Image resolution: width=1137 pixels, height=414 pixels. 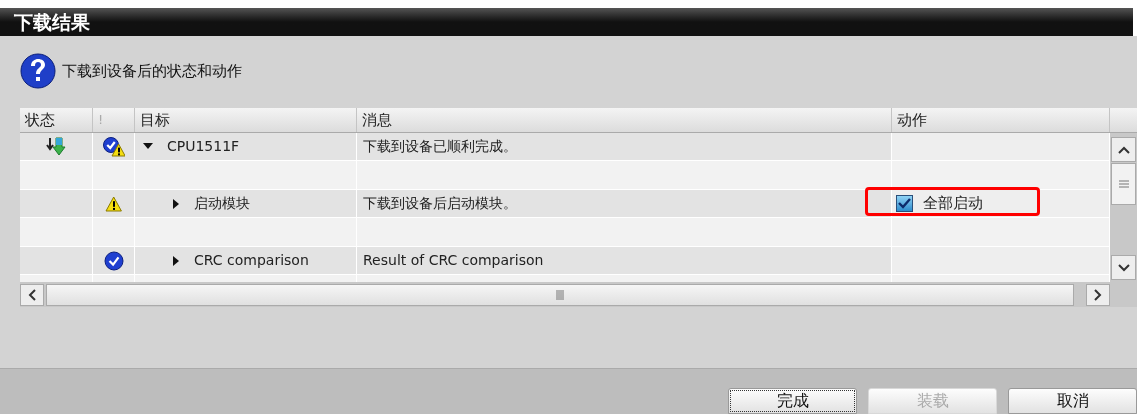 What do you see at coordinates (953, 203) in the screenshot?
I see `checkbox-label: 全部启动` at bounding box center [953, 203].